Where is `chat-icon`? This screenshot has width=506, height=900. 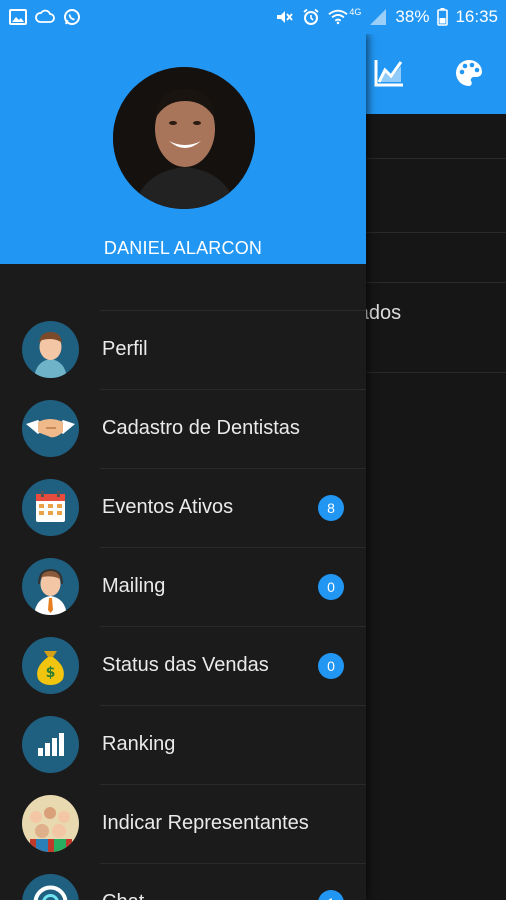 chat-icon is located at coordinates (50, 887).